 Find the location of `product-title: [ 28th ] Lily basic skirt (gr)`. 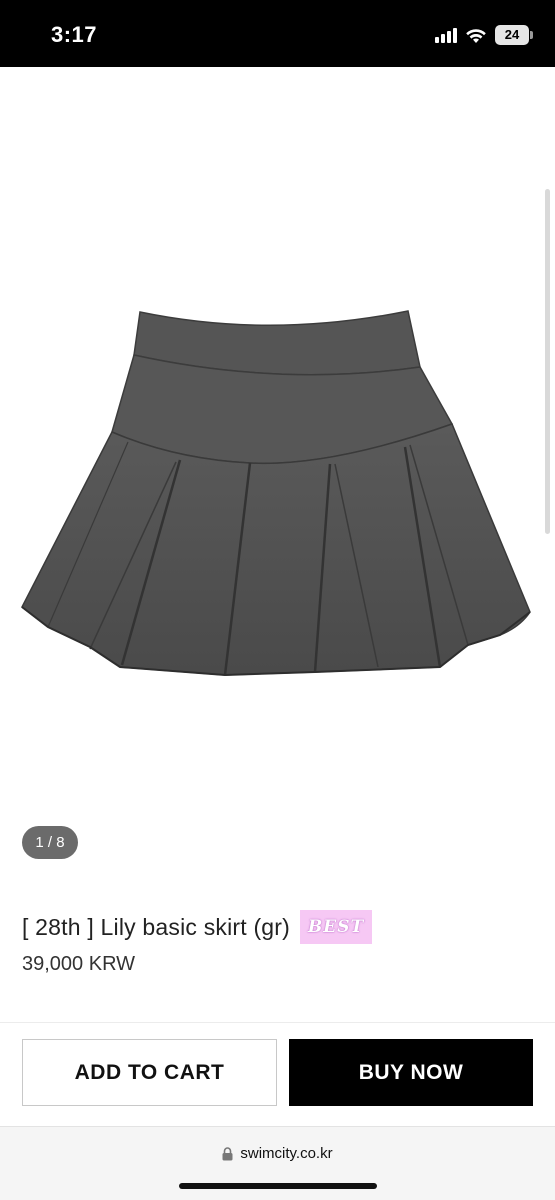

product-title: [ 28th ] Lily basic skirt (gr) is located at coordinates (156, 926).